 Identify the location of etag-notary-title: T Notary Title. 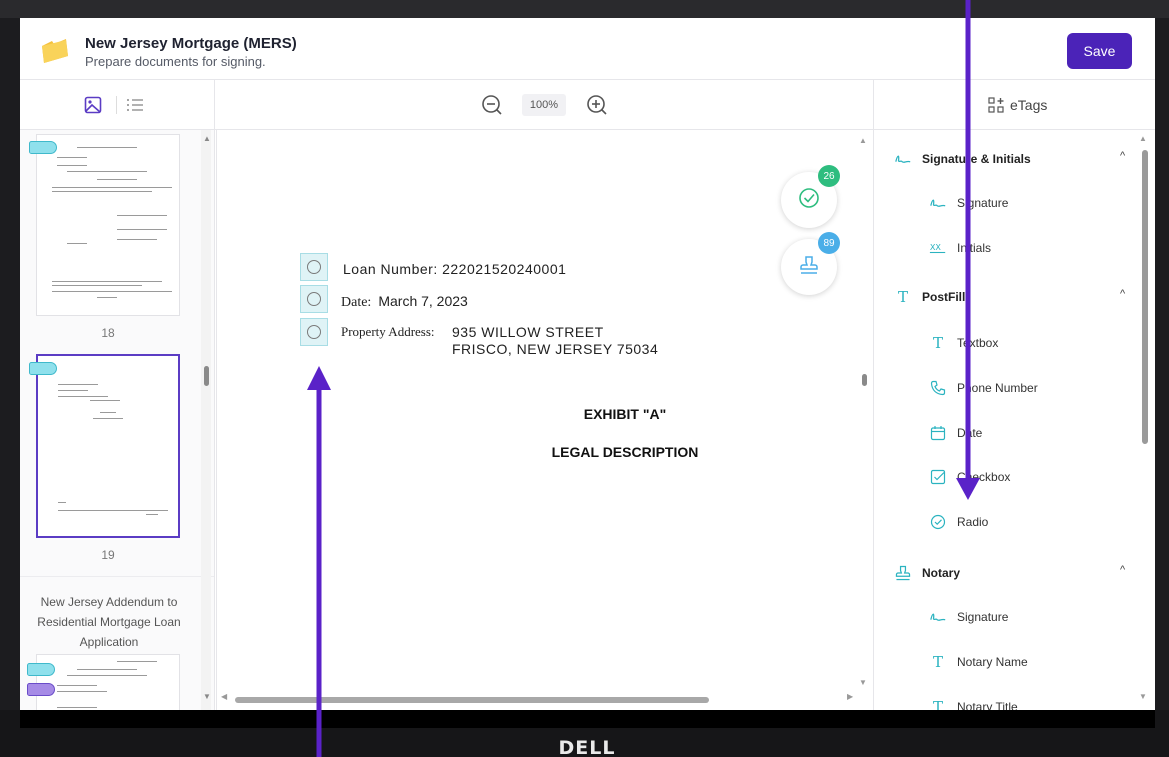
(973, 704).